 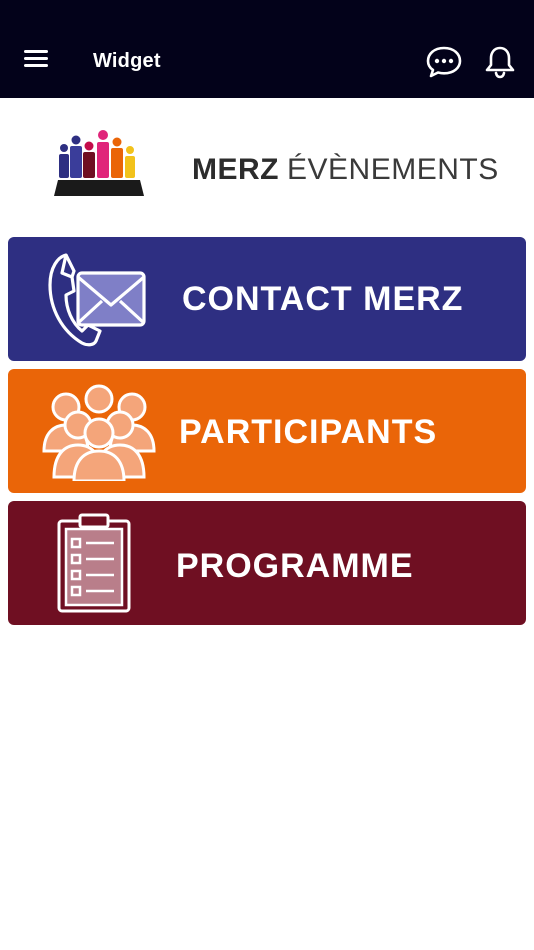 I want to click on phone-envelope-icon, so click(x=97, y=300).